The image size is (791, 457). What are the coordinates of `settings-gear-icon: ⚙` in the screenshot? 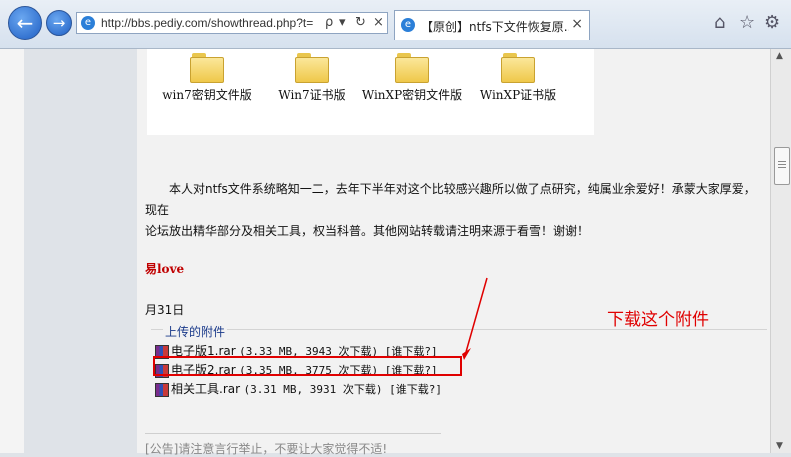 It's located at (772, 22).